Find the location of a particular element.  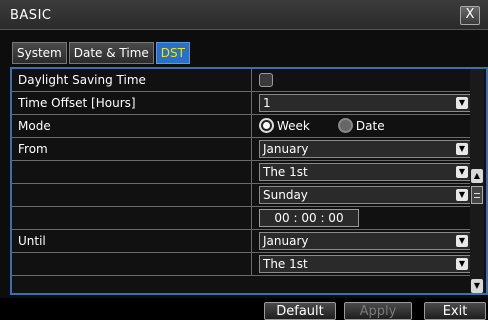

scroll-thumb is located at coordinates (477, 195).